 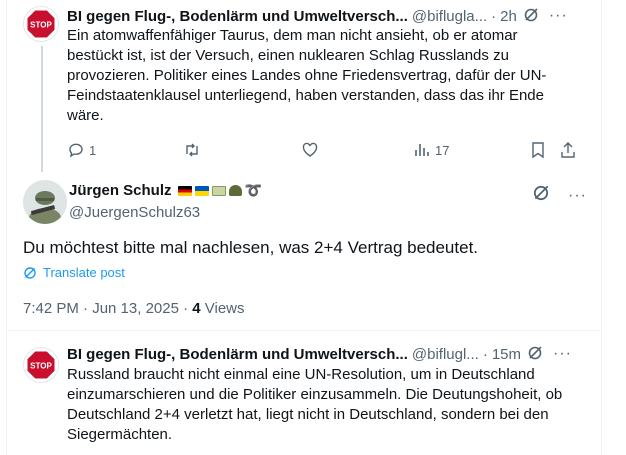 I want to click on views-label: Views, so click(x=222, y=308).